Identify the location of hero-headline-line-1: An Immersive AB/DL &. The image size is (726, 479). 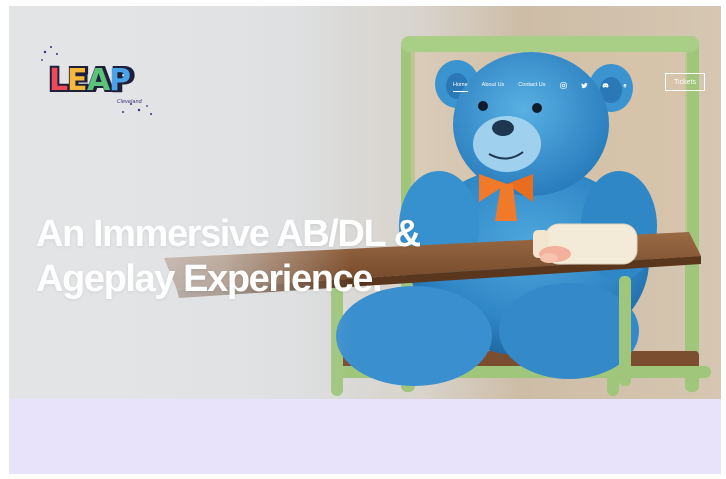
(228, 234).